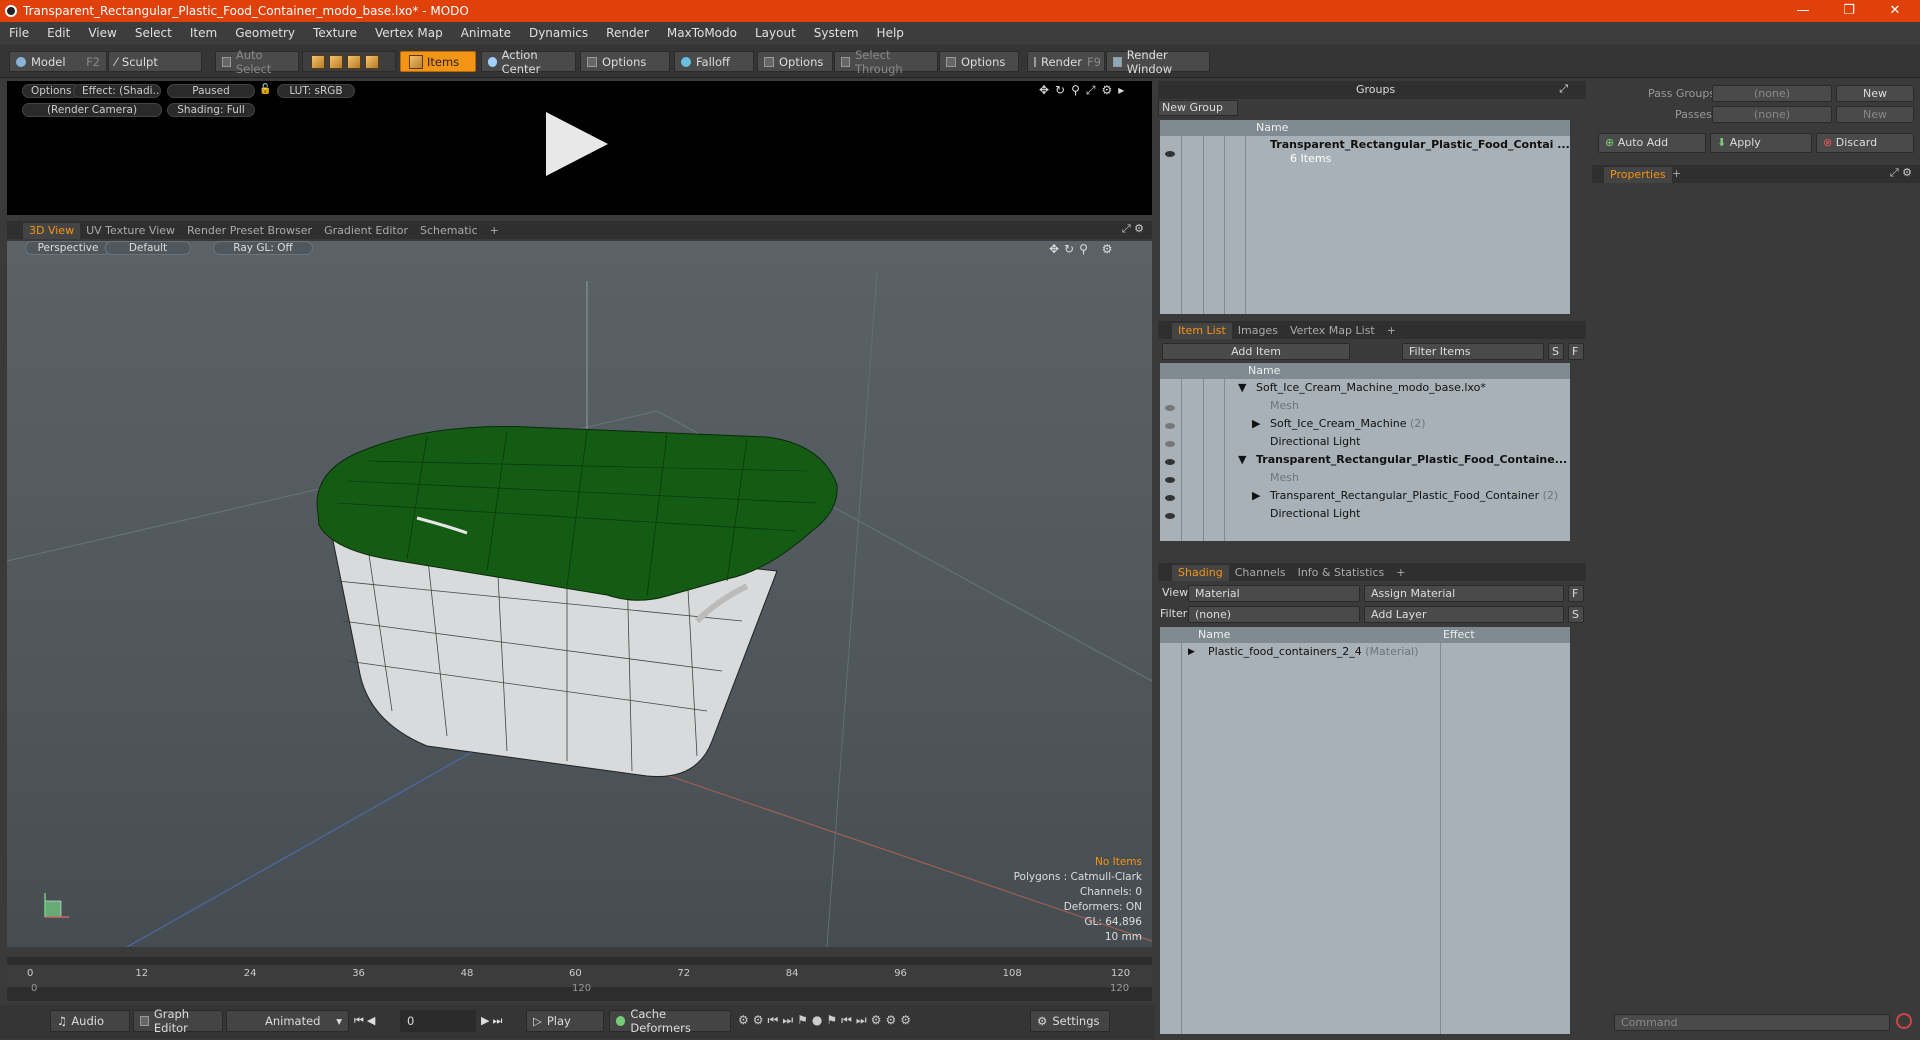  Describe the element at coordinates (528, 62) in the screenshot. I see `action-center-button: Action Center` at that location.